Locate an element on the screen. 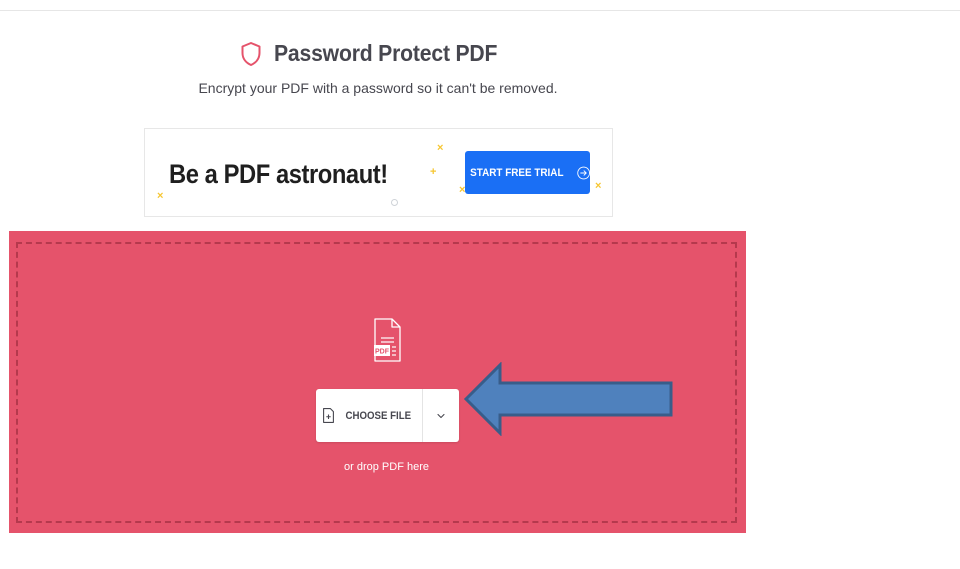  choose-file-button: CHOOSE FILE is located at coordinates (369, 415).